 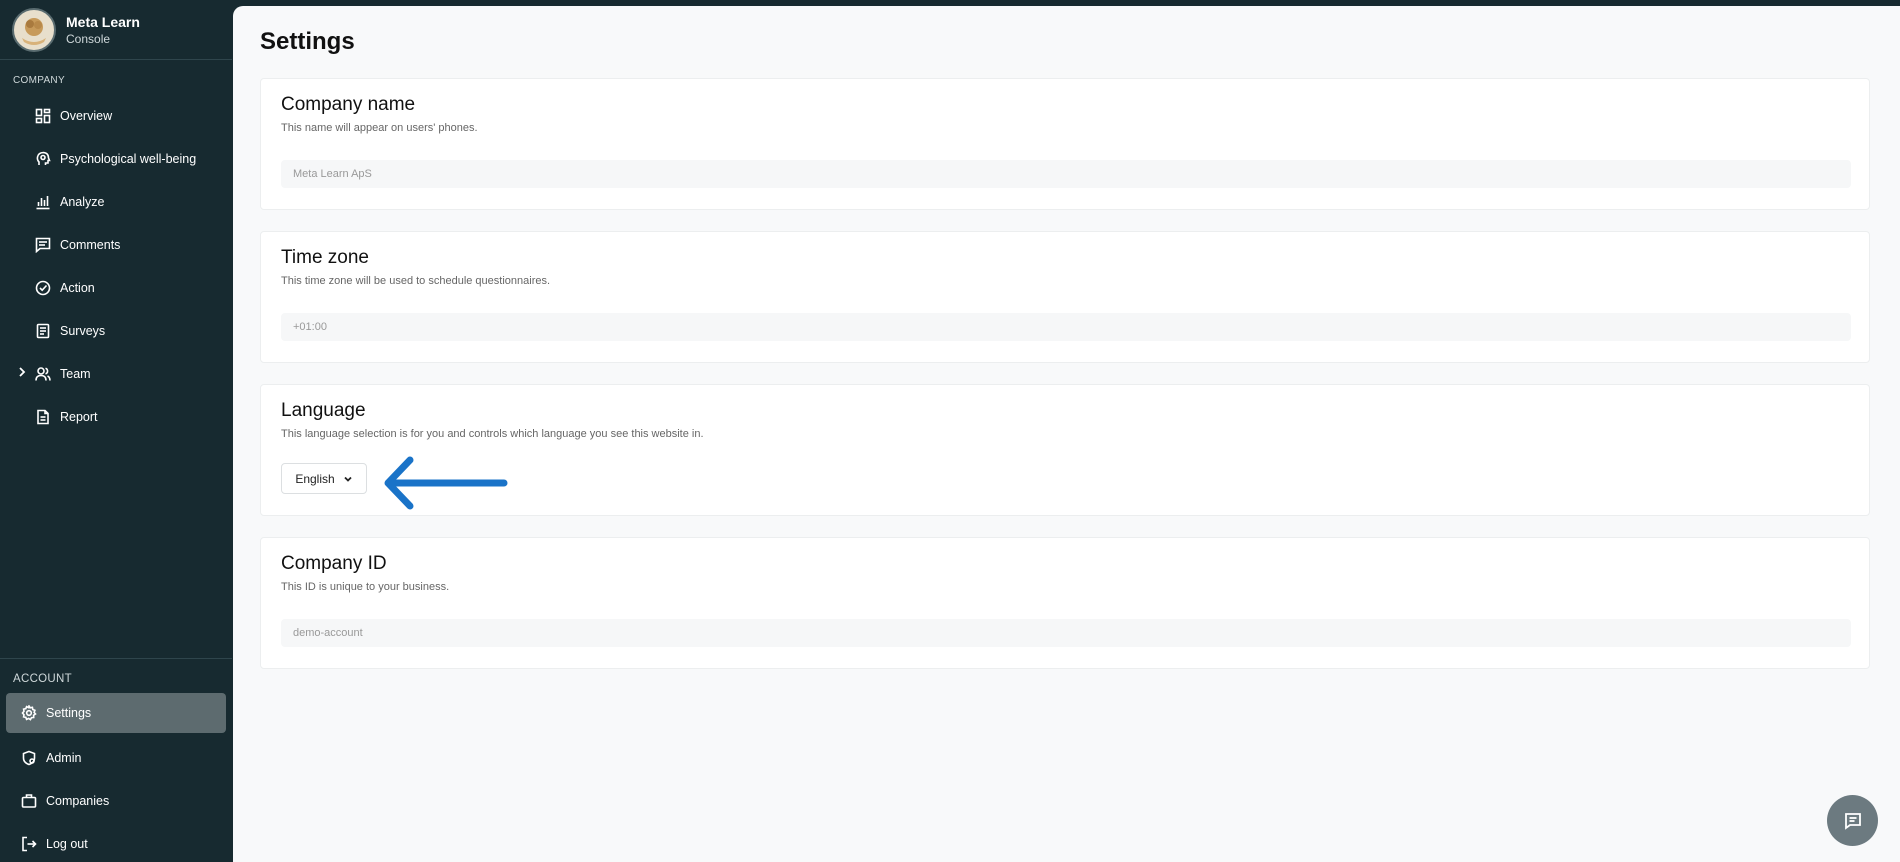 What do you see at coordinates (29, 801) in the screenshot?
I see `briefcase-icon` at bounding box center [29, 801].